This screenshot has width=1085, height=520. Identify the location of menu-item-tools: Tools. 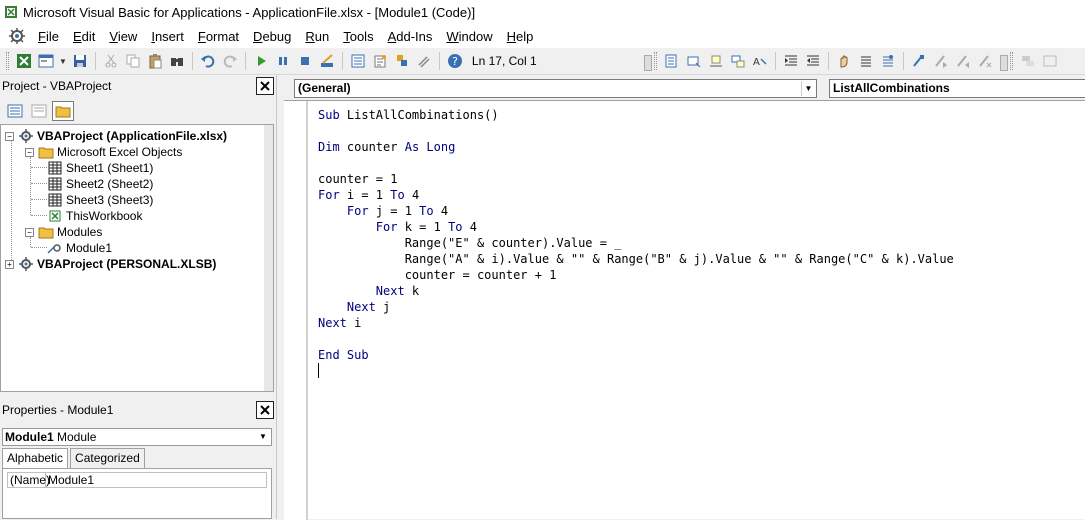
(359, 36).